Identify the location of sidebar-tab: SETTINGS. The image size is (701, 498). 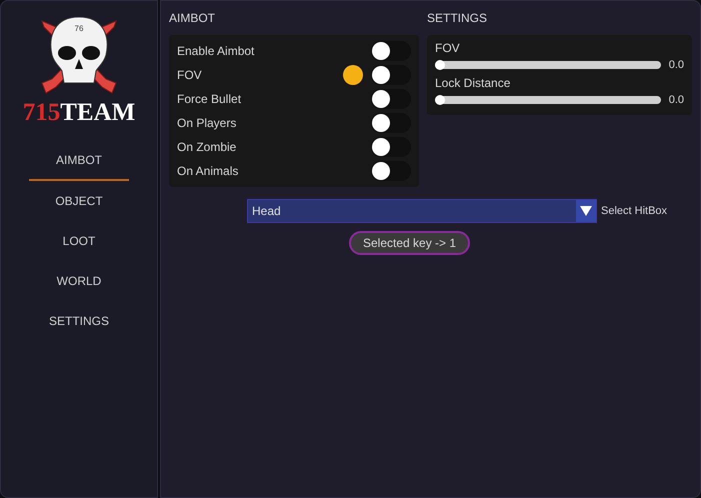
(79, 321).